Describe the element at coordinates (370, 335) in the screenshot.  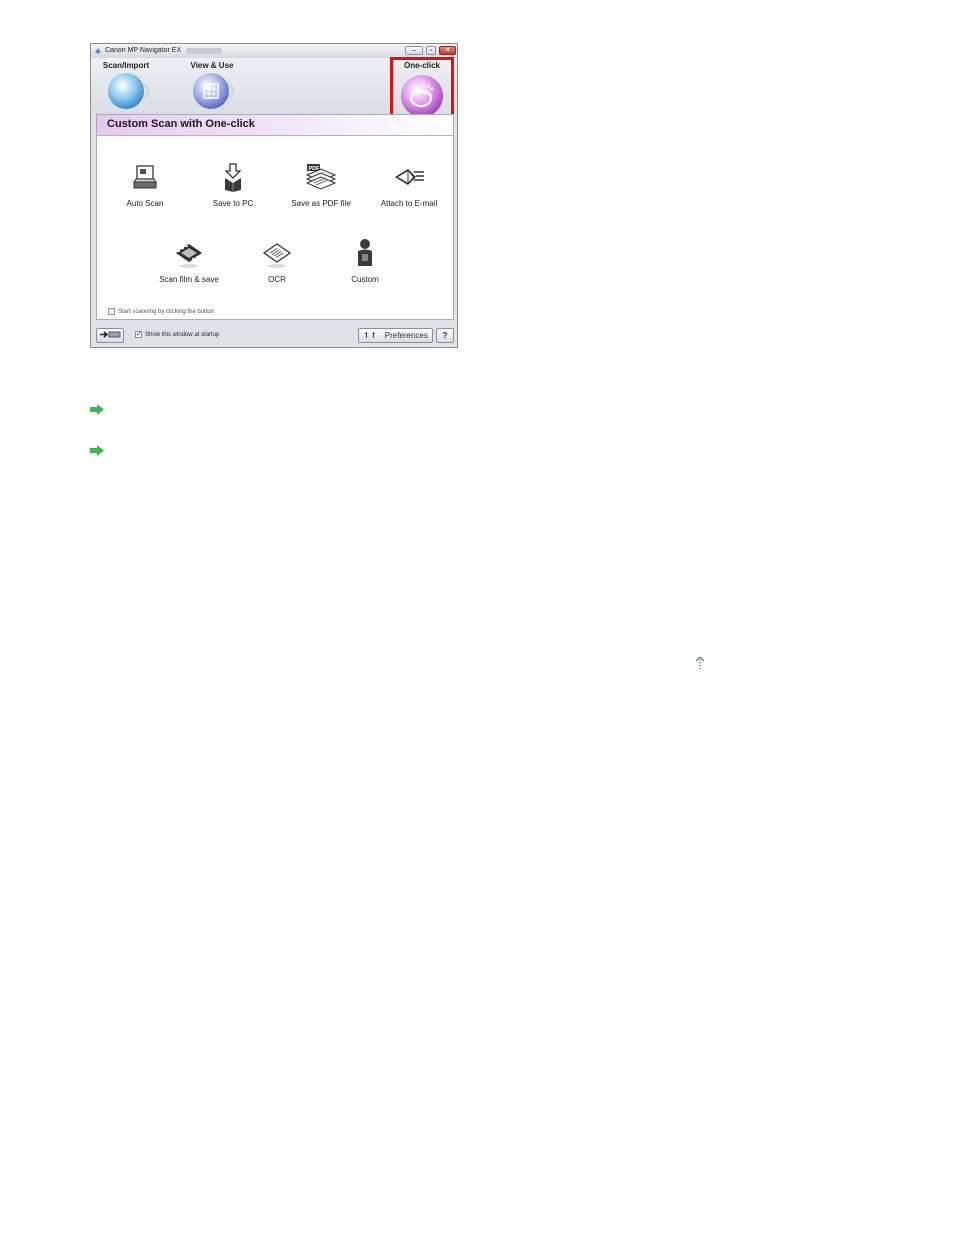
I see `preferences-icon: ↿↾` at that location.